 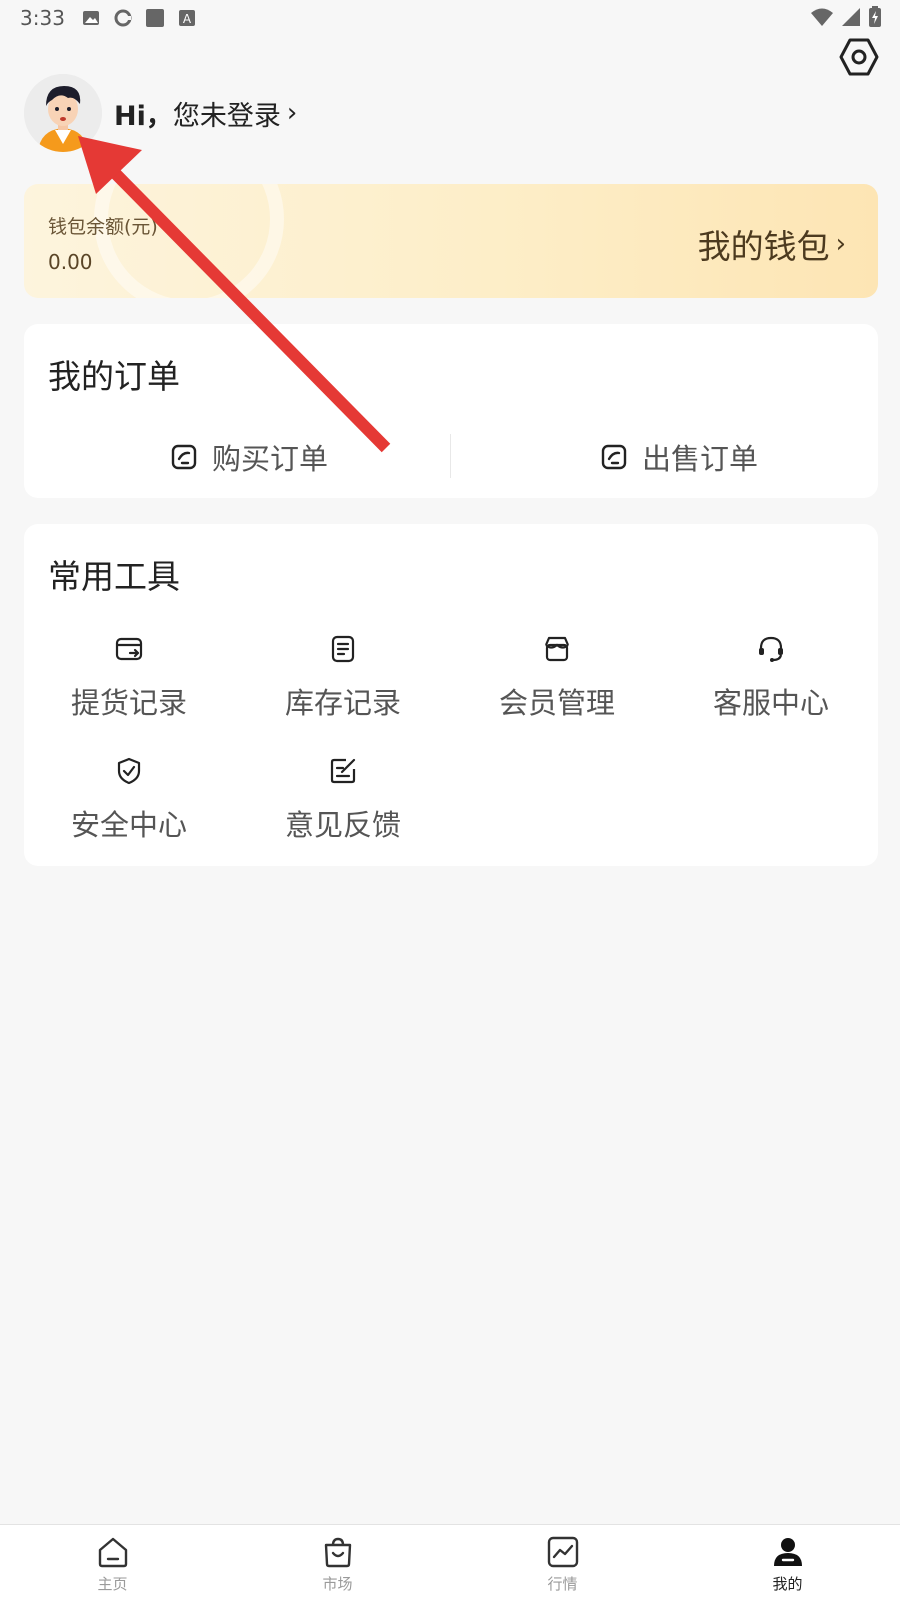 I want to click on avatar-illustration, so click(x=63, y=113).